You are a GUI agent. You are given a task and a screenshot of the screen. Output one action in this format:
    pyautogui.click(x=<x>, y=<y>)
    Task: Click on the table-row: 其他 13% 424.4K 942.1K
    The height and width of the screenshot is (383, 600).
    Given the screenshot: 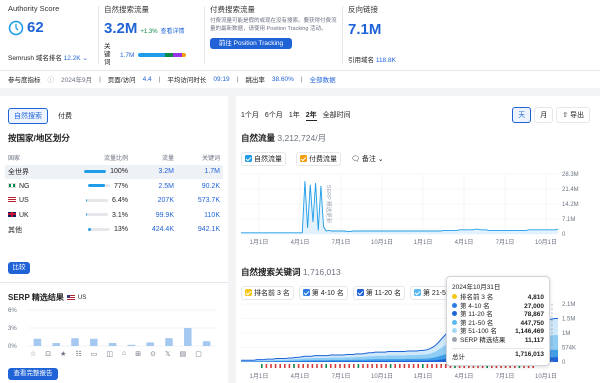 What is the action you would take?
    pyautogui.click(x=114, y=230)
    